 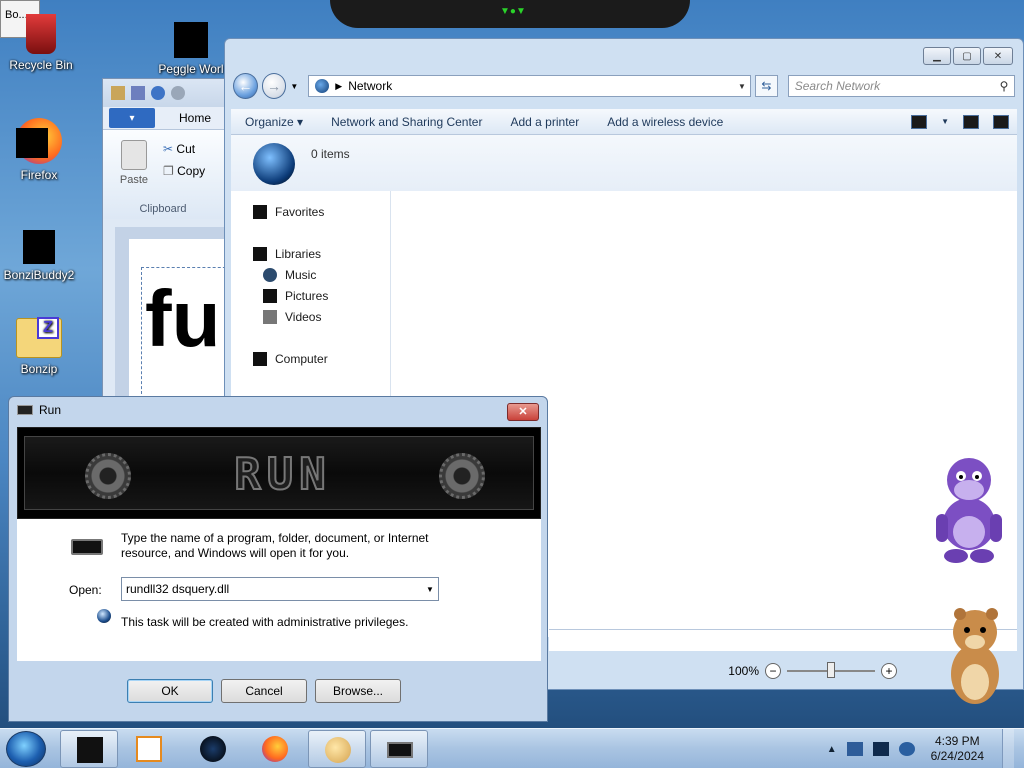 I want to click on run-program-icon, so click(x=87, y=547).